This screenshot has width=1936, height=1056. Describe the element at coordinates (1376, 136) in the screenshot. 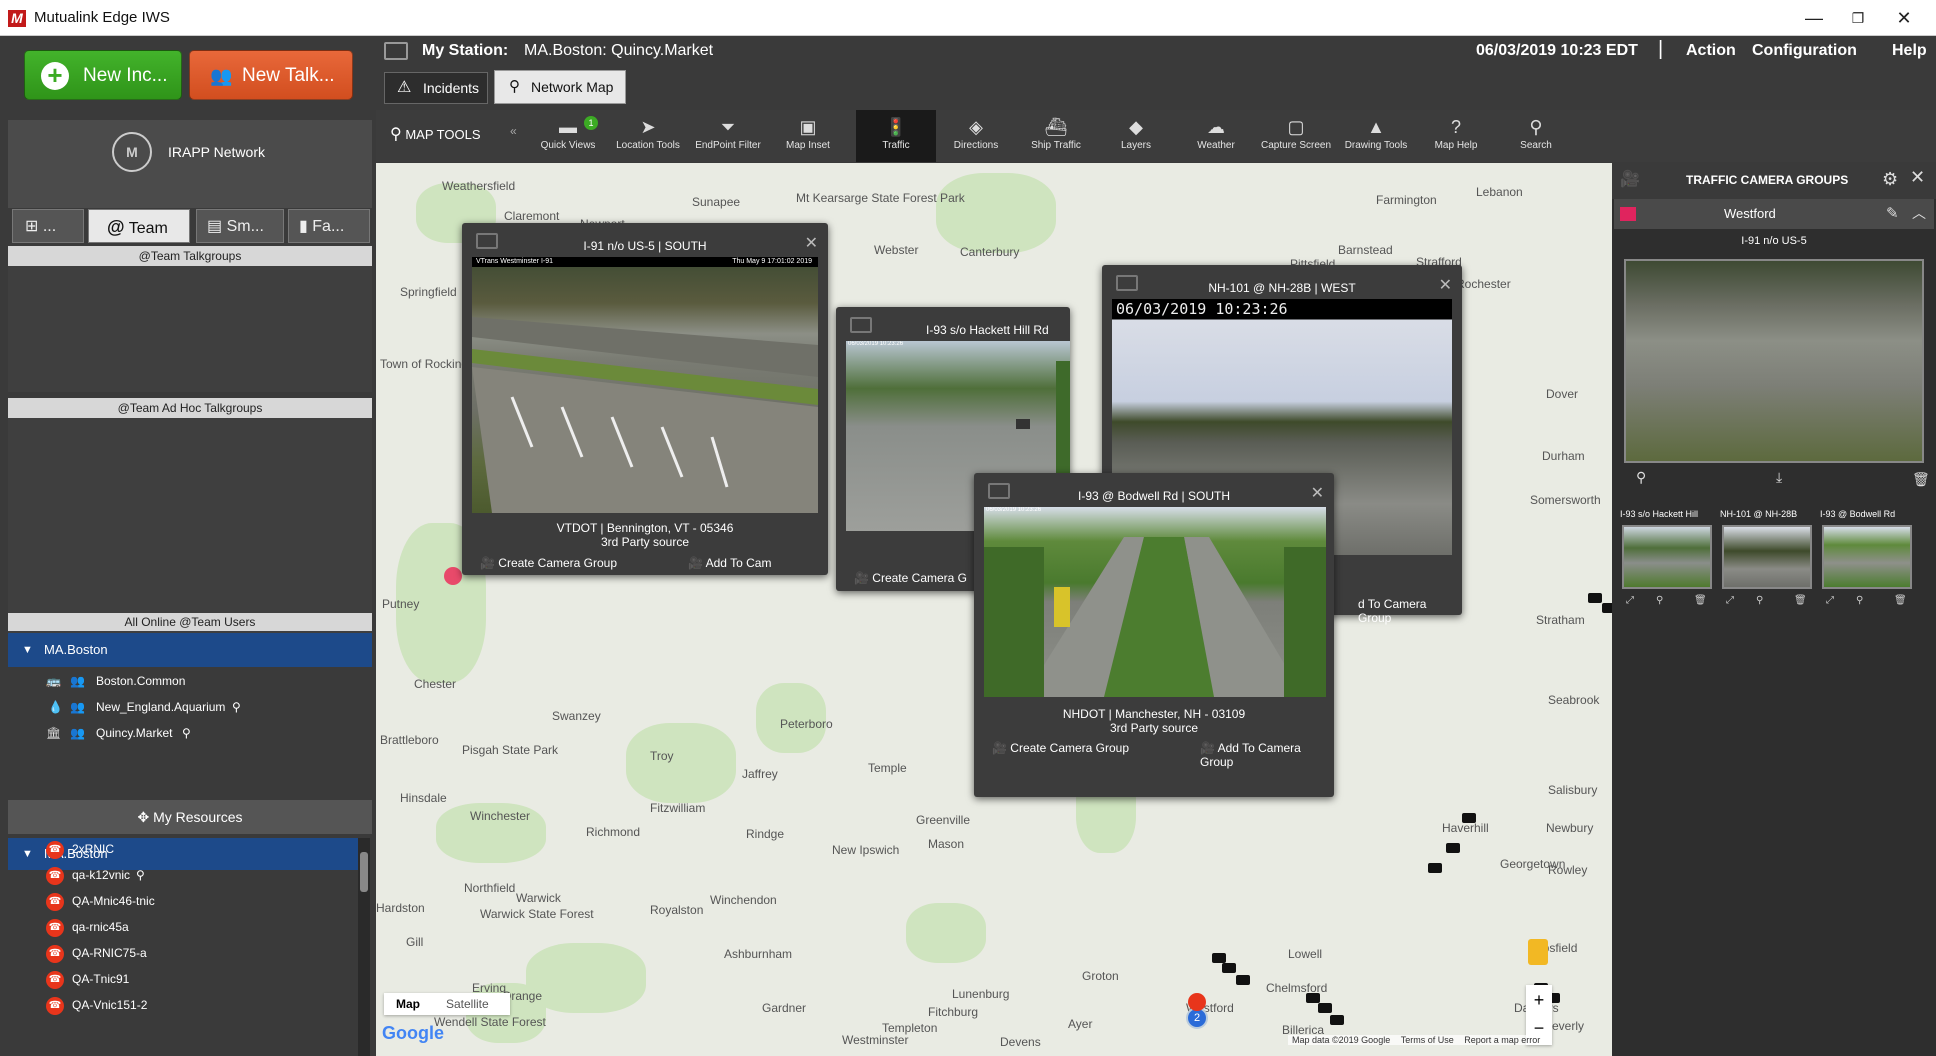

I see `tool-drawing-tools: ▲ Drawing Tools` at that location.